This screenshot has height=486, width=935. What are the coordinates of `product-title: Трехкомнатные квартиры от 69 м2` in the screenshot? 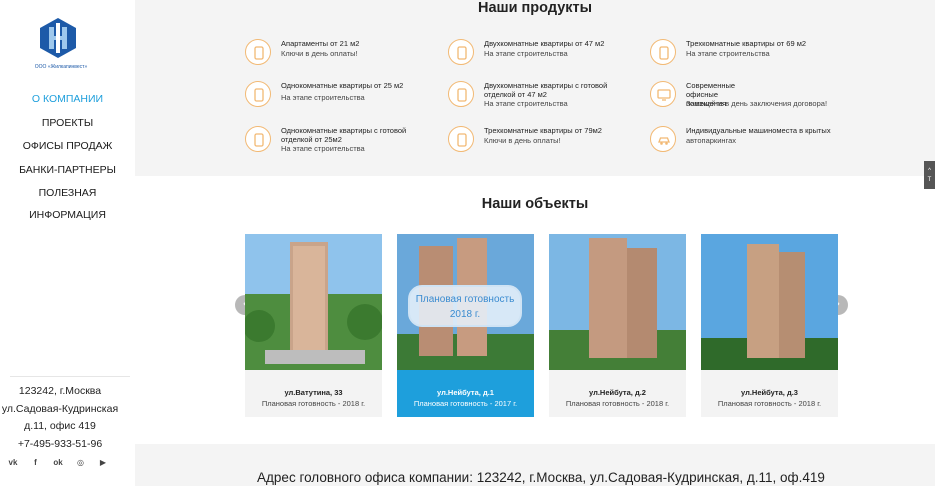 It's located at (746, 43).